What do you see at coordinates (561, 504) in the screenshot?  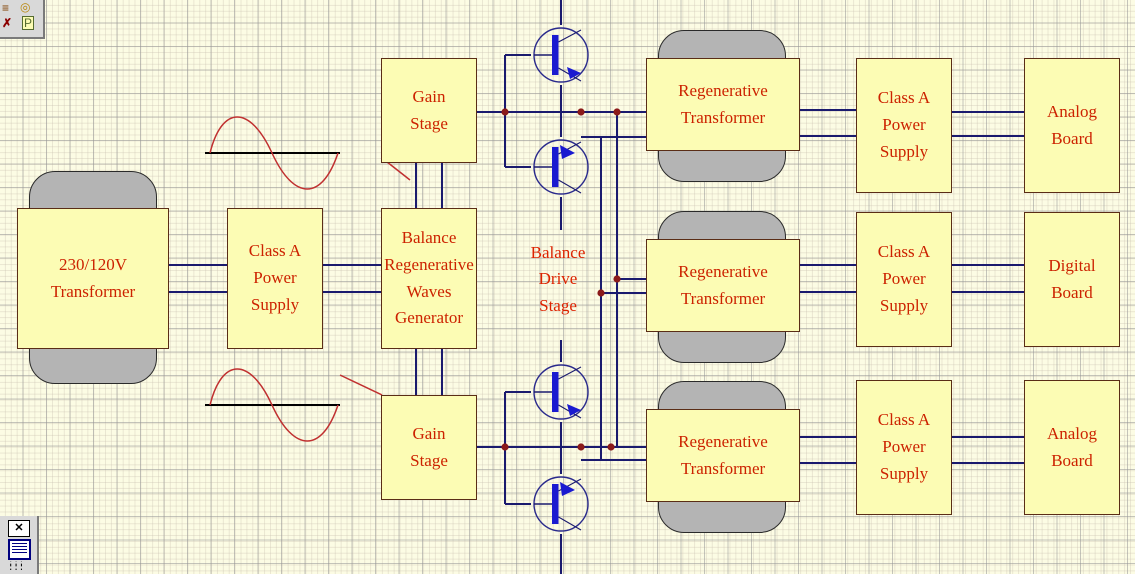 I see `transistor-pnp-bottom-lower` at bounding box center [561, 504].